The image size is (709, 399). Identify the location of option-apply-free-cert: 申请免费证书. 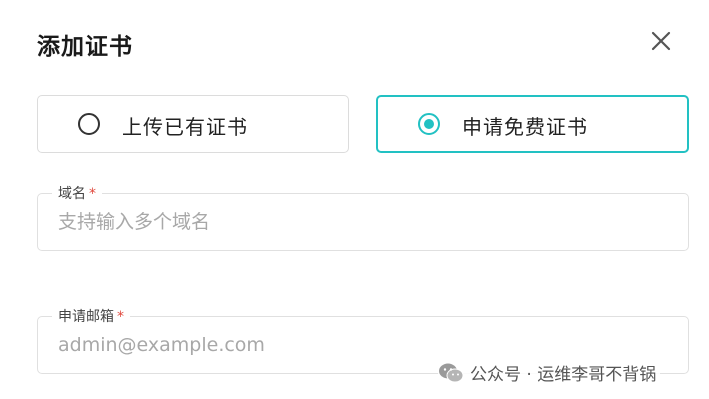
(532, 124).